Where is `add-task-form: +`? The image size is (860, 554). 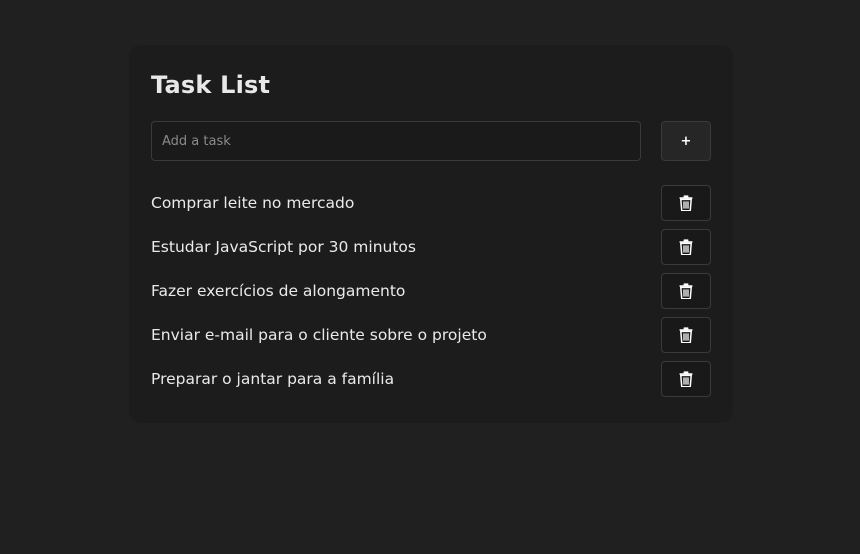
add-task-form: + is located at coordinates (431, 141).